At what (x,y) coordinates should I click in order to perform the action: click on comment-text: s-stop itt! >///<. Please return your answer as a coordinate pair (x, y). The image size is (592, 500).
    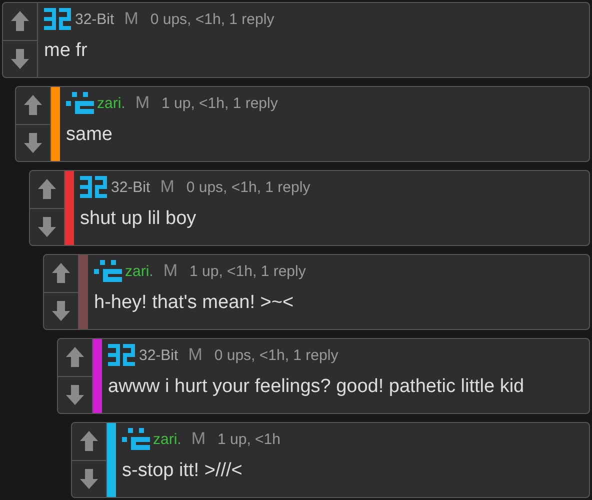
    Looking at the image, I should click on (183, 471).